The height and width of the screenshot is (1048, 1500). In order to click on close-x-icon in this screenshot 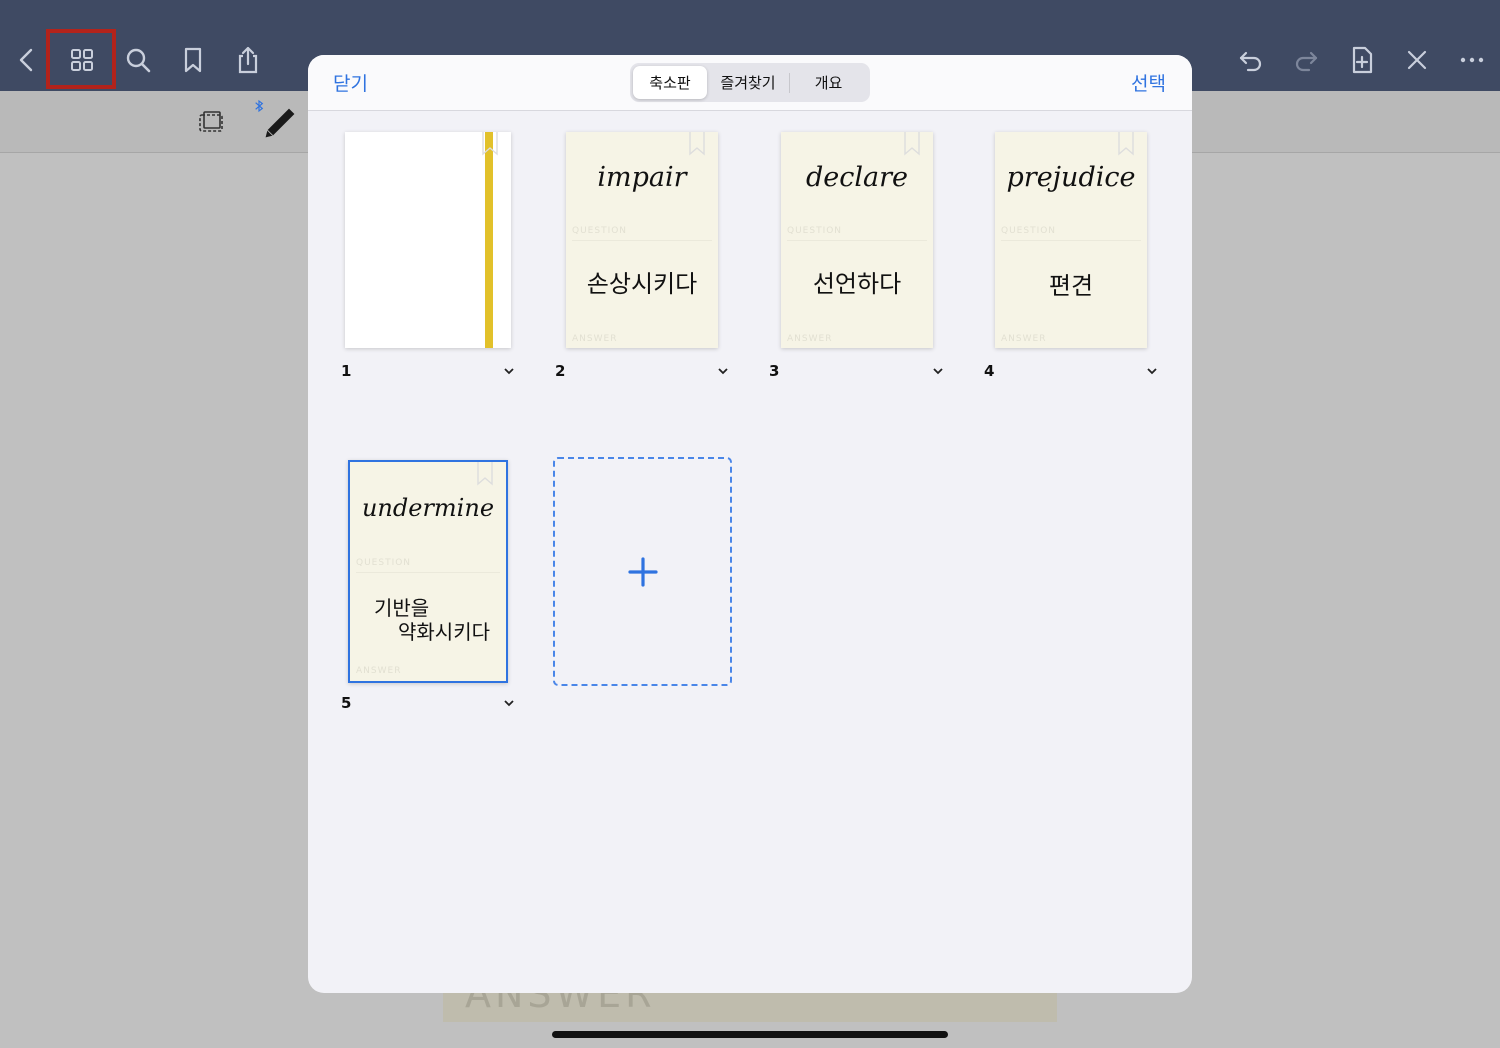, I will do `click(1417, 60)`.